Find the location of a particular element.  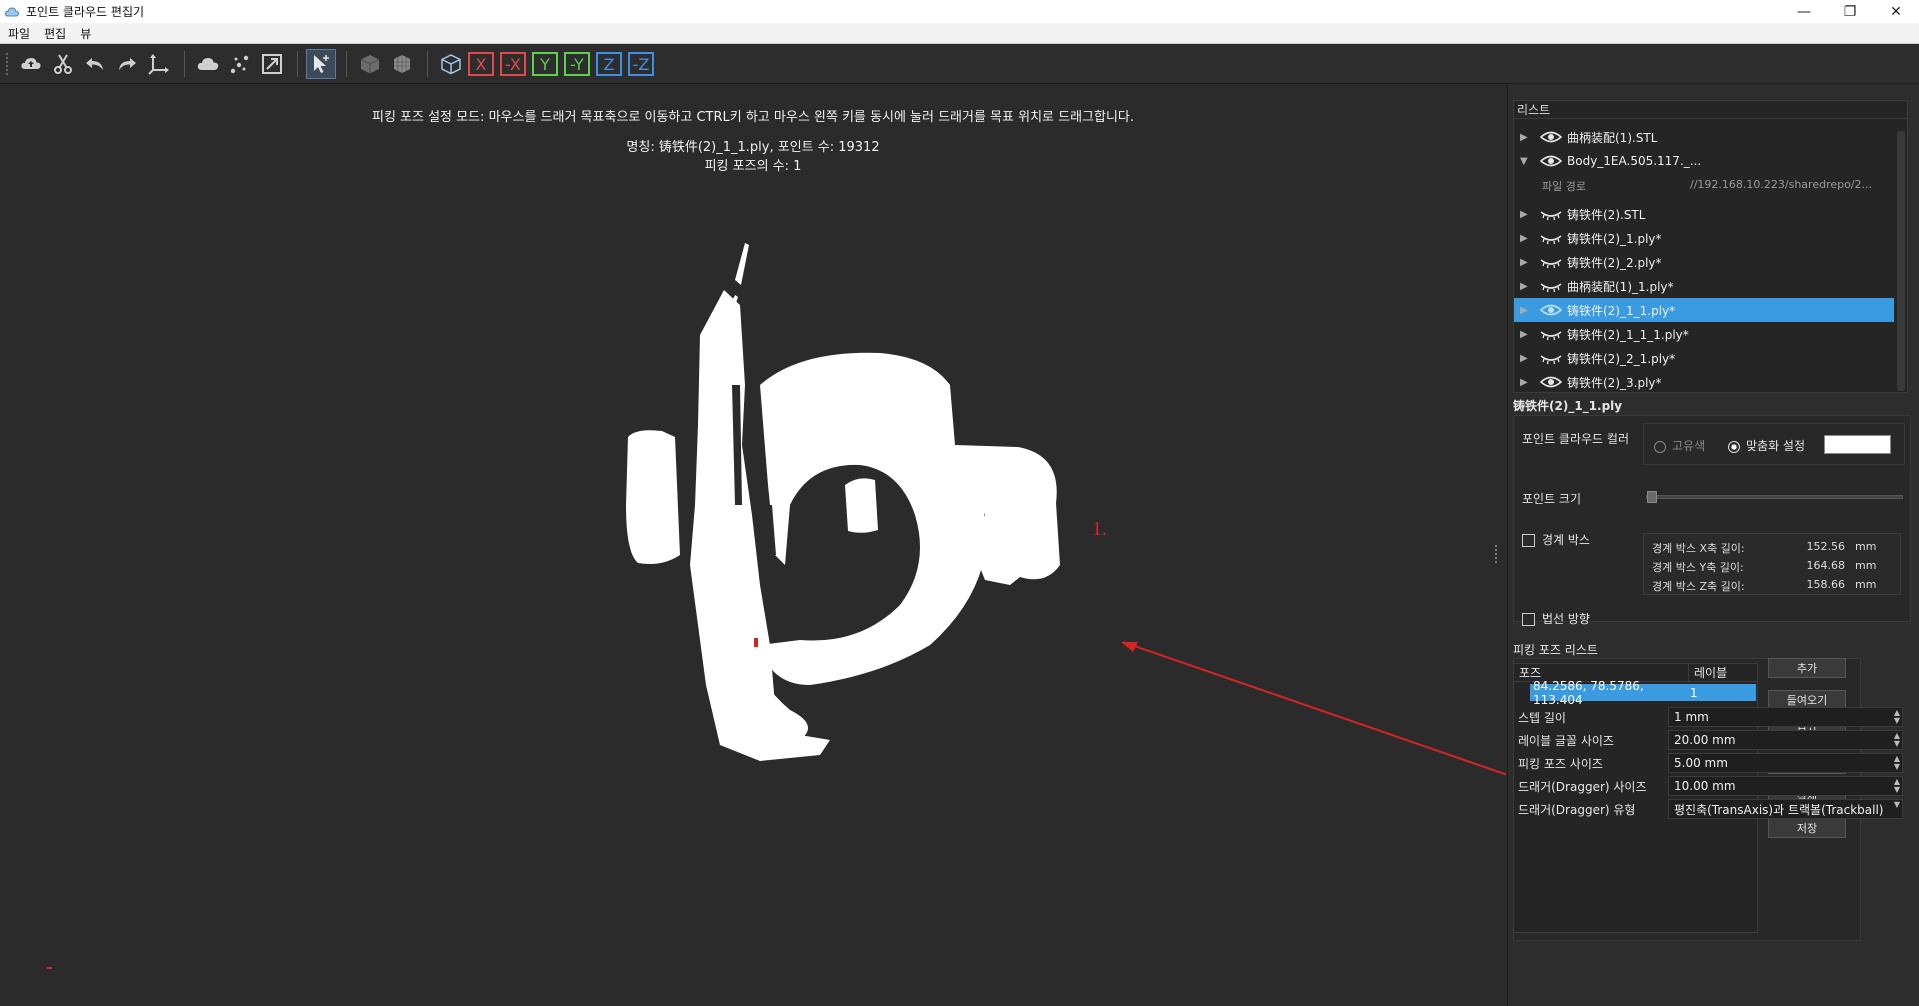

list-item: ▶ 铸铁件(2).STL is located at coordinates (1704, 214).